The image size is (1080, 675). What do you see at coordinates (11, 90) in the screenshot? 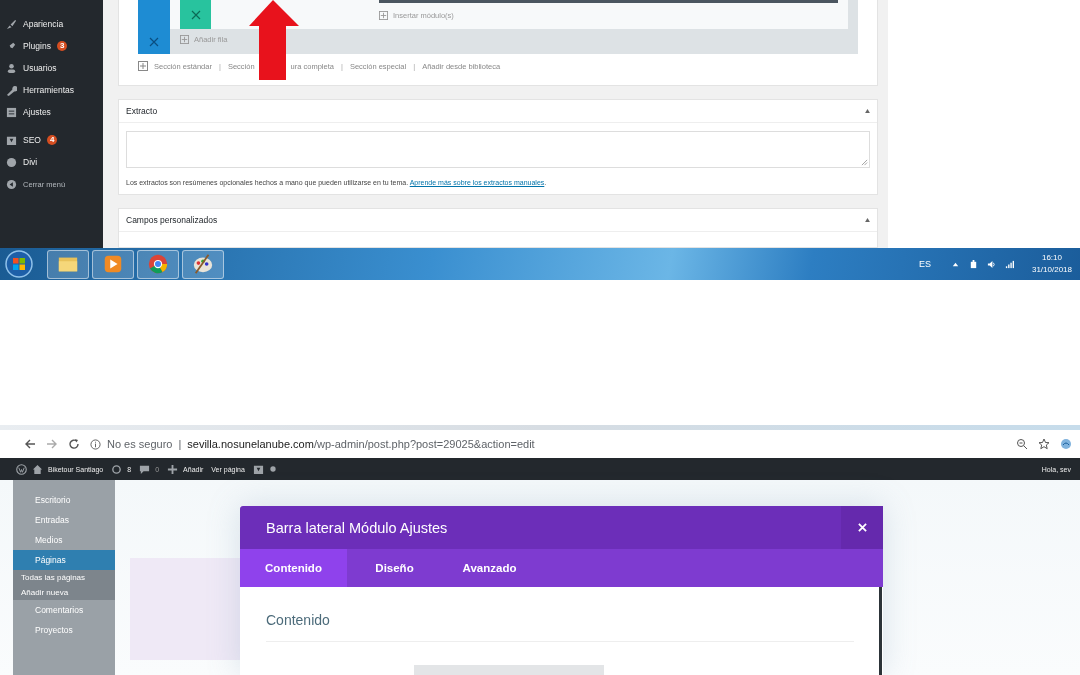
I see `wrench-icon` at bounding box center [11, 90].